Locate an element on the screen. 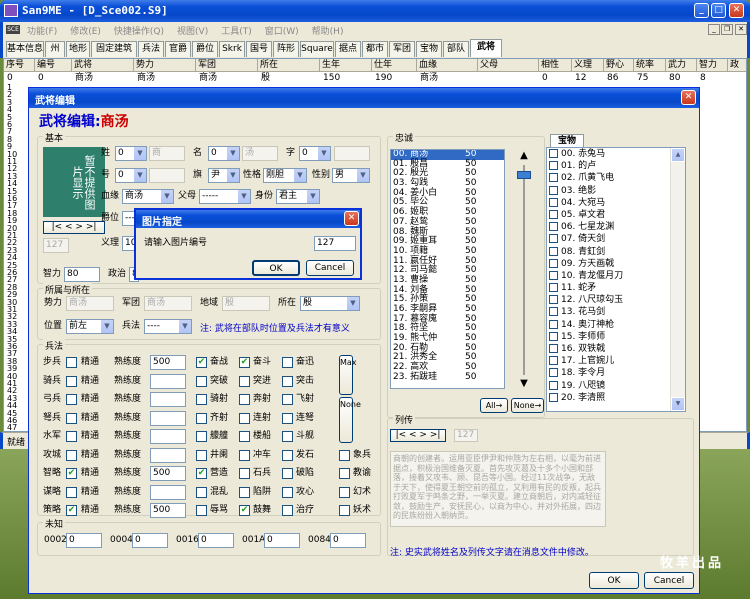  maximize-button: □ is located at coordinates (718, 10).